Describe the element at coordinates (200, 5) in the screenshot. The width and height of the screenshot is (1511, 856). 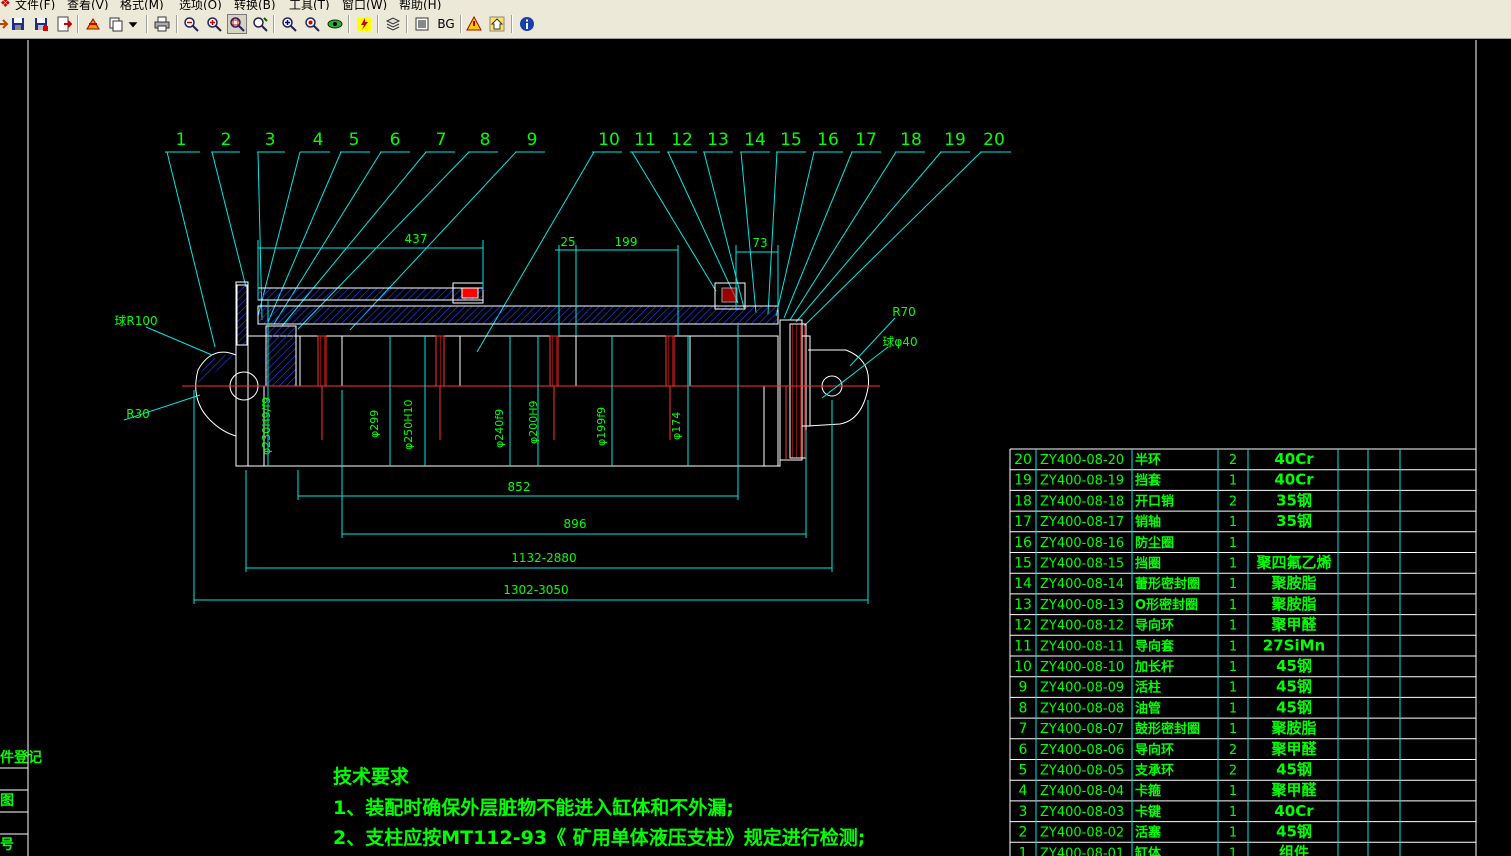
I see `menu-options: 选项(O)` at that location.